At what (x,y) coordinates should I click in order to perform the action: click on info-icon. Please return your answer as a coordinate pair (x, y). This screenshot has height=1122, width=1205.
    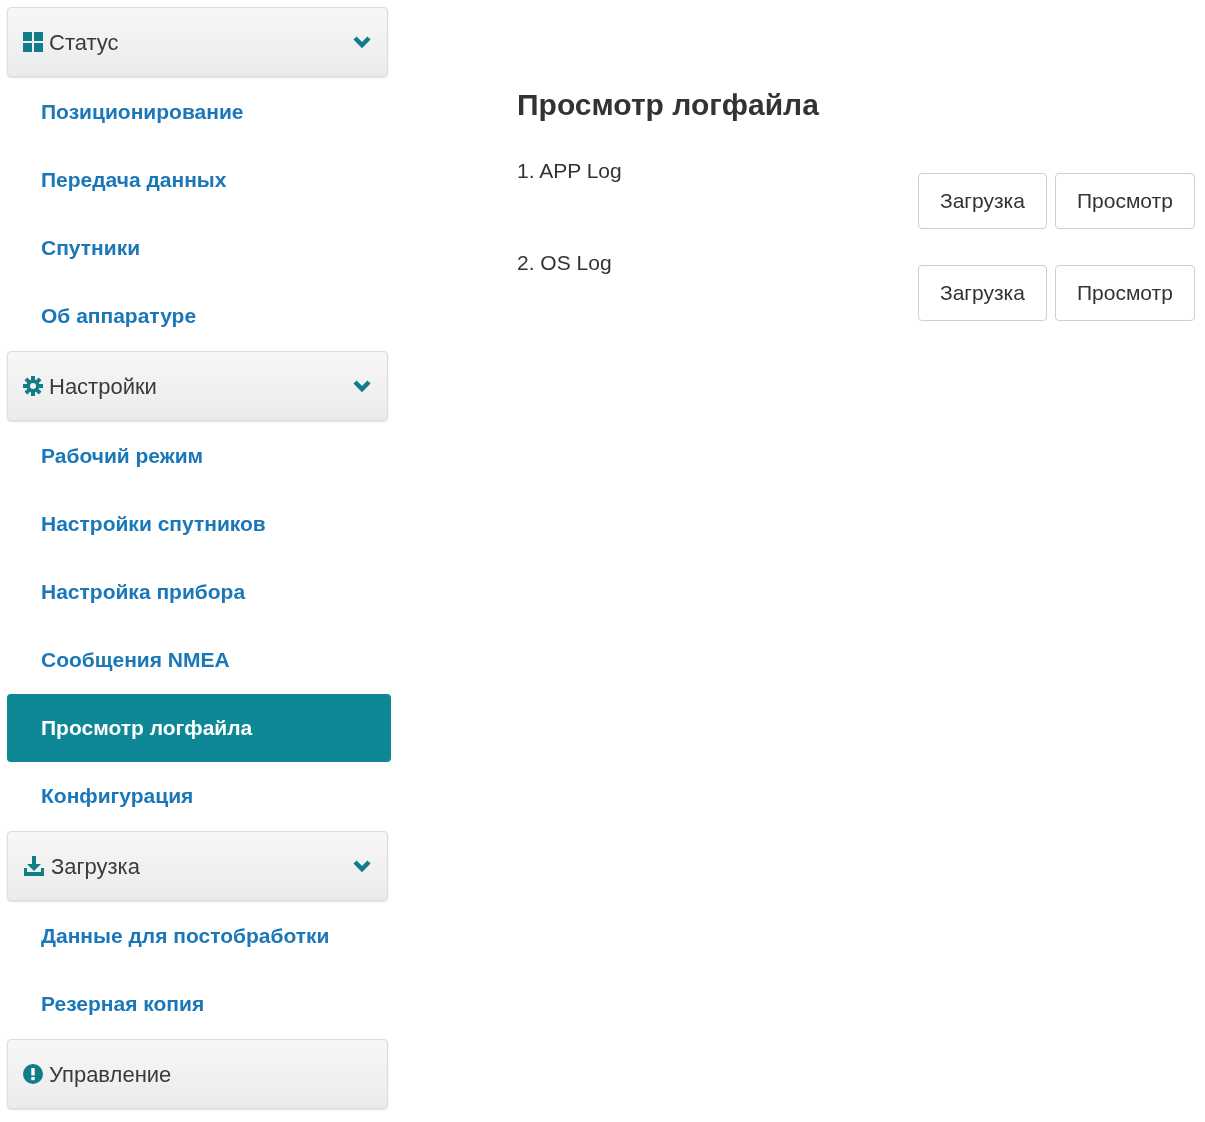
    Looking at the image, I should click on (33, 1074).